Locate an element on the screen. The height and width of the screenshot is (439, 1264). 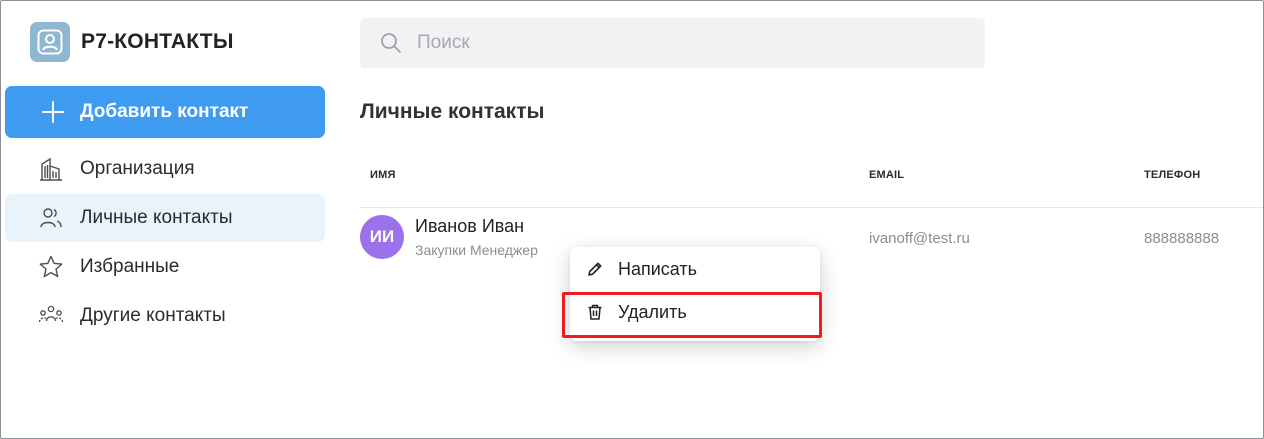
search-icon is located at coordinates (391, 43).